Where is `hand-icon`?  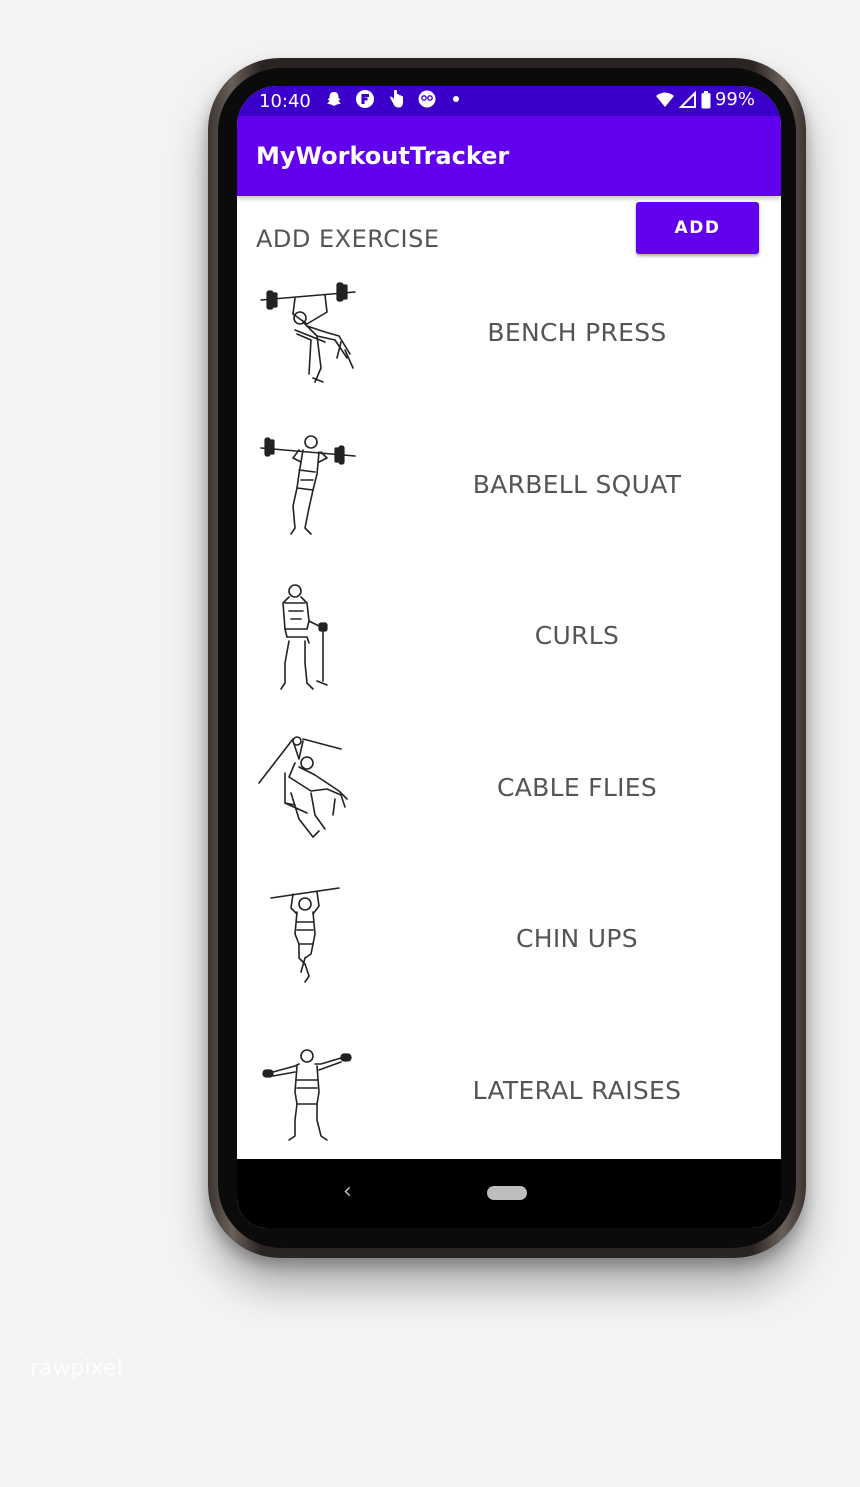 hand-icon is located at coordinates (396, 98).